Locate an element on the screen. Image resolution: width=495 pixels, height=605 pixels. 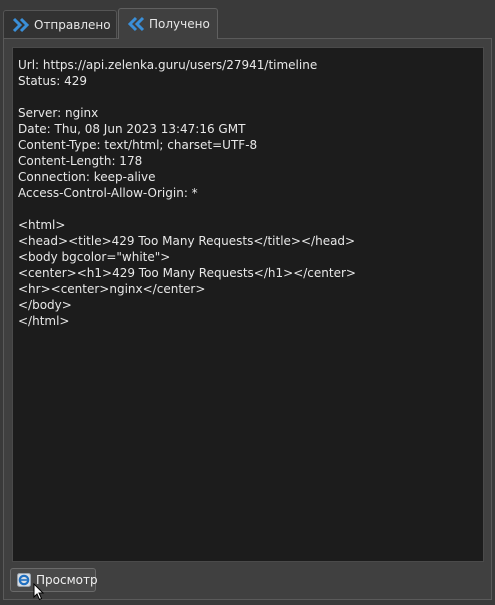
browser-icon is located at coordinates (24, 580).